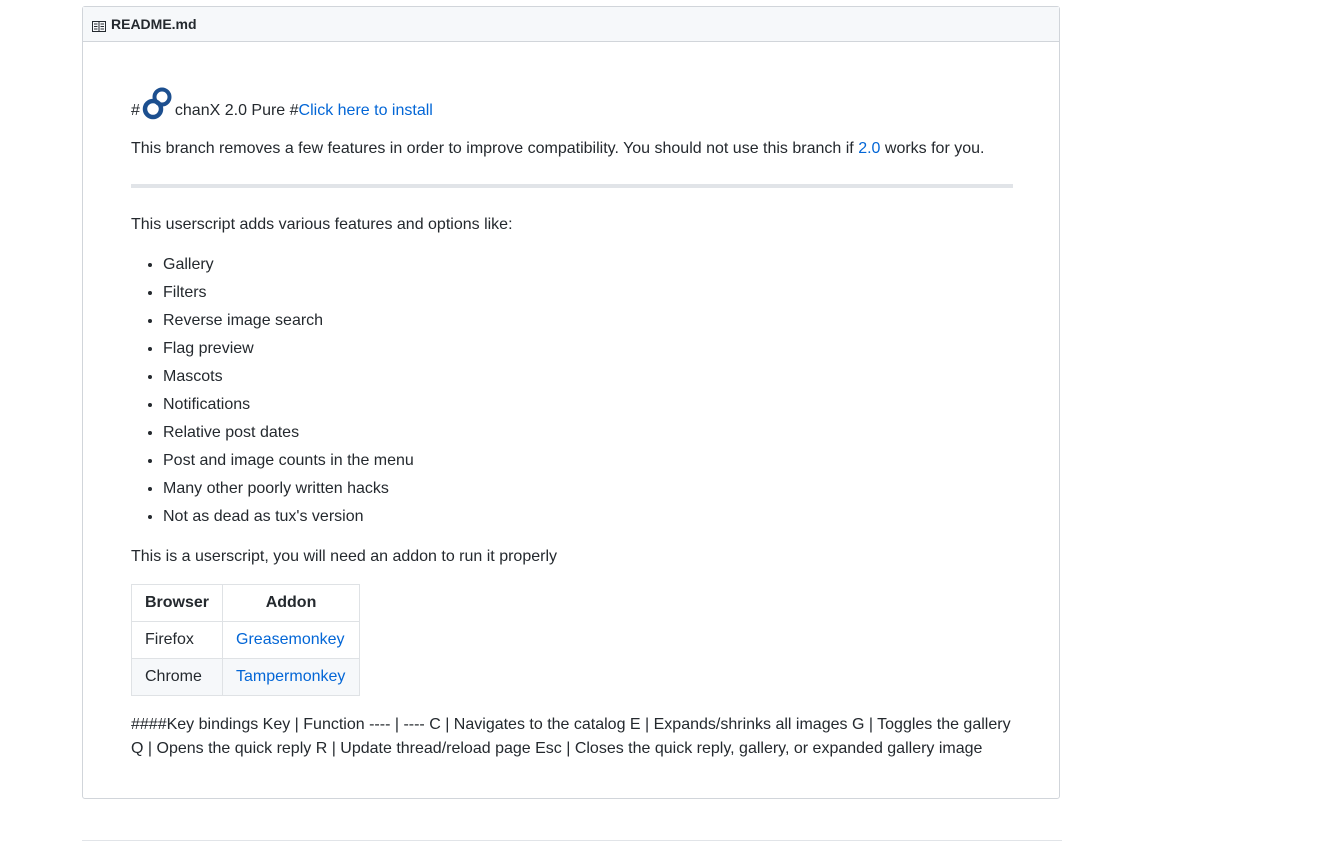  I want to click on table-cell-browser: Firefox, so click(177, 640).